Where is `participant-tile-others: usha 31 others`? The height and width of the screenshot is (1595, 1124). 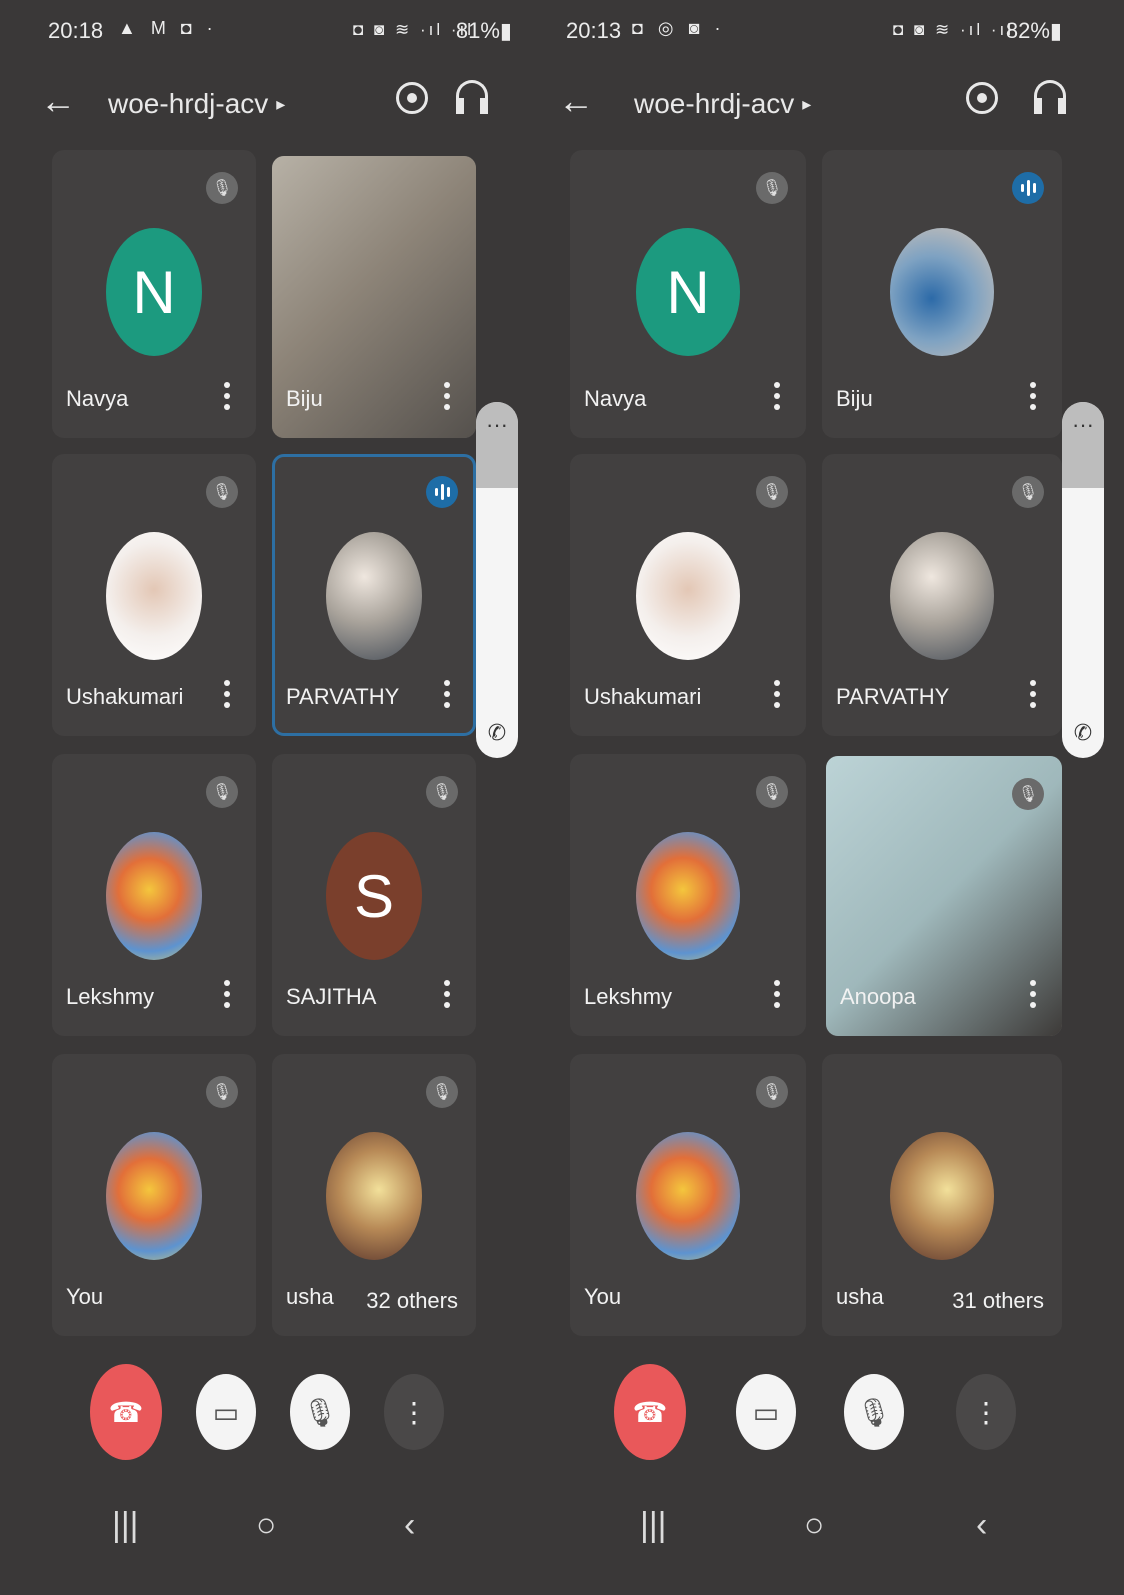
participant-tile-others: usha 31 others is located at coordinates (942, 1195).